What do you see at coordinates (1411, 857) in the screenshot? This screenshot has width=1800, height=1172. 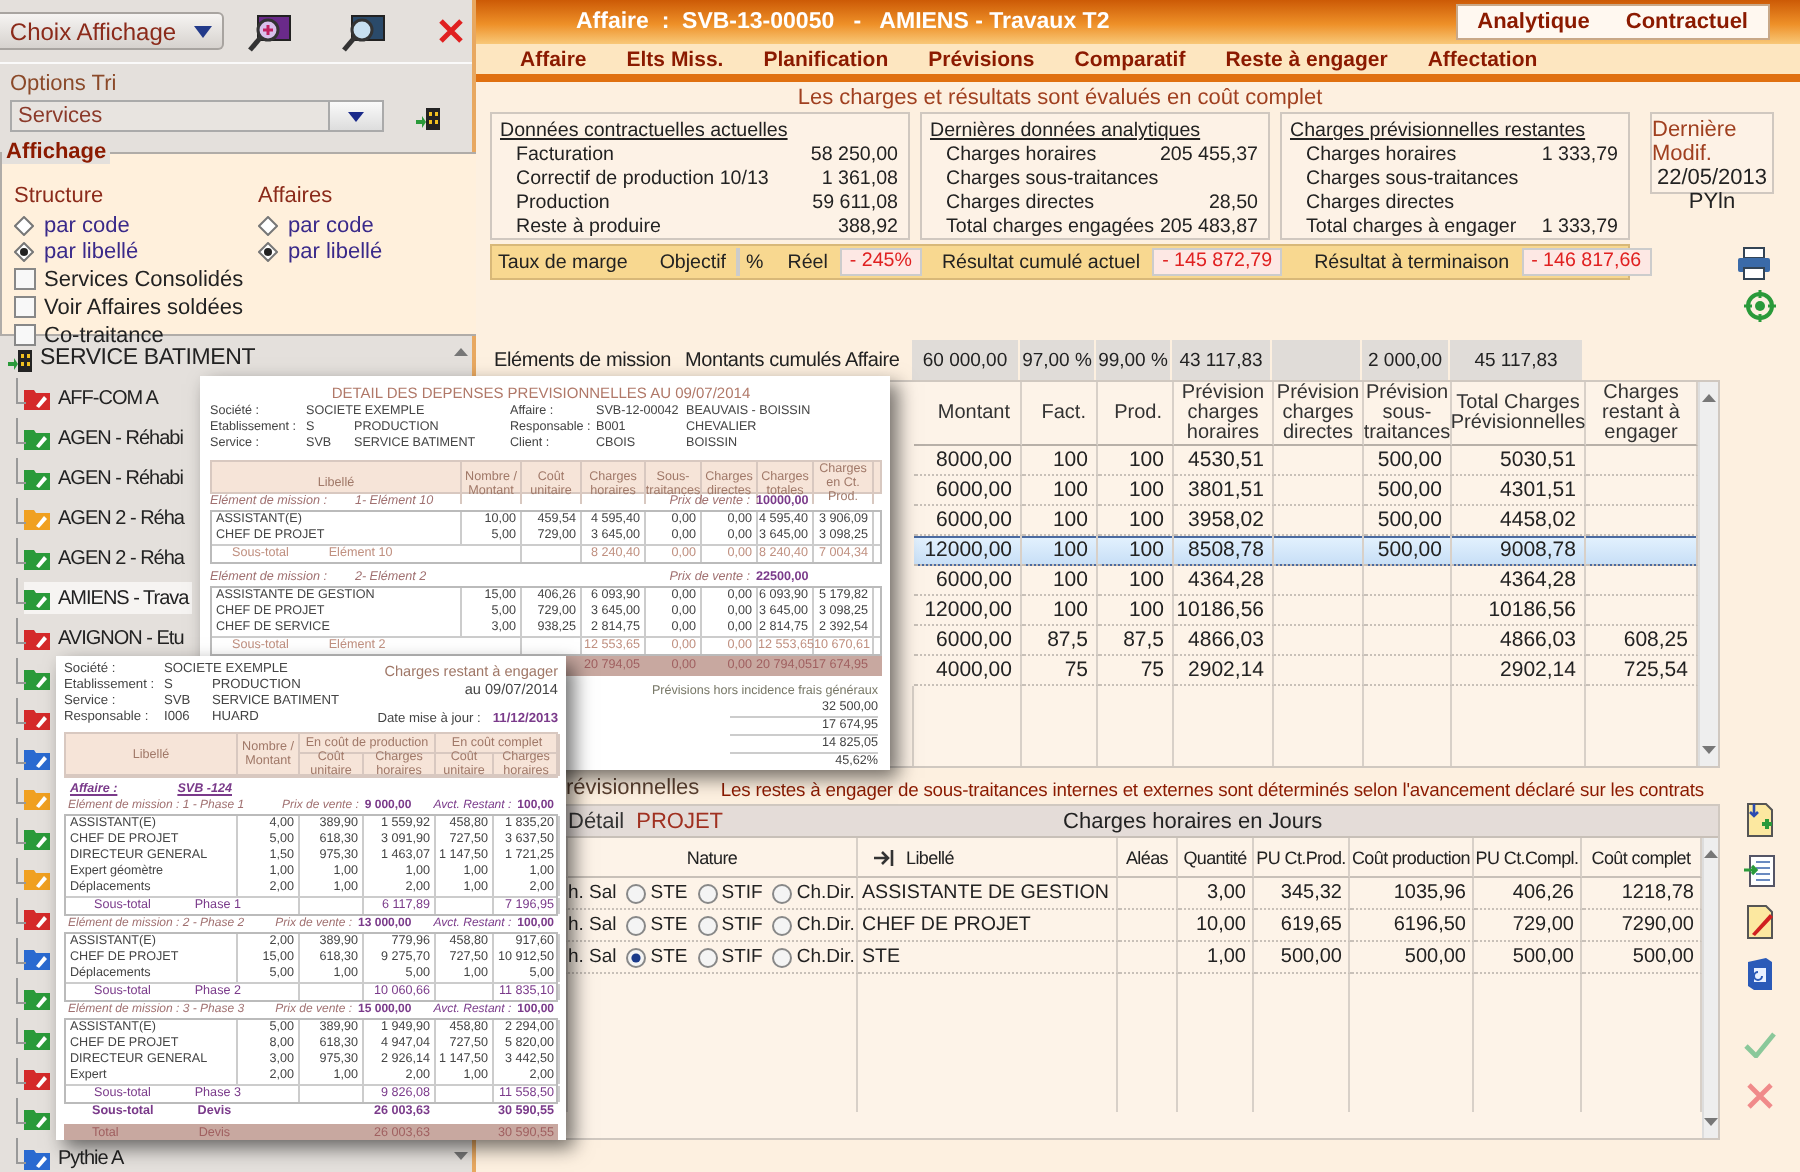 I see `column-header: Coût production` at bounding box center [1411, 857].